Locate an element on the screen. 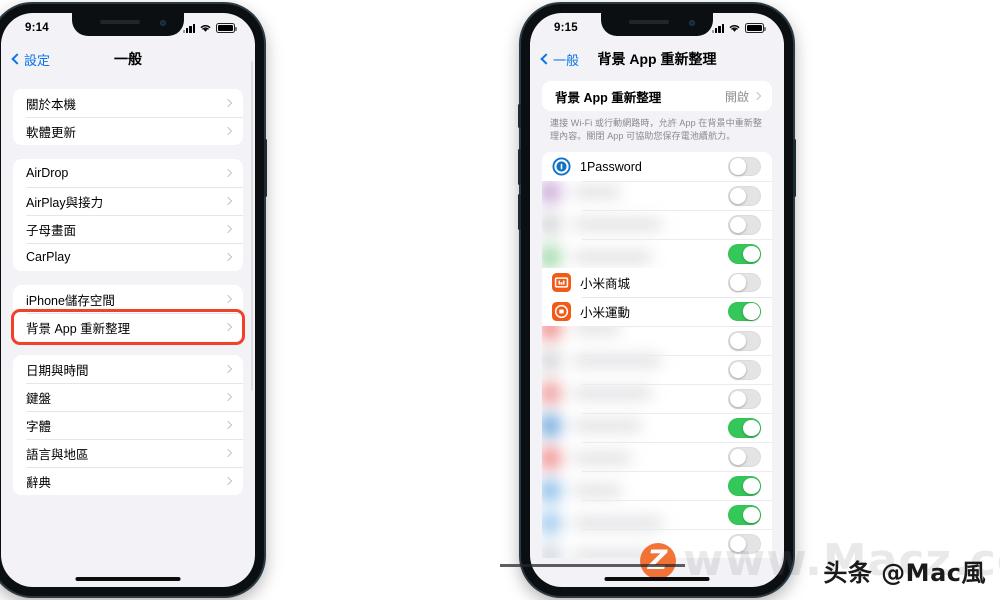 The width and height of the screenshot is (1000, 600). front-camera is located at coordinates (692, 23).